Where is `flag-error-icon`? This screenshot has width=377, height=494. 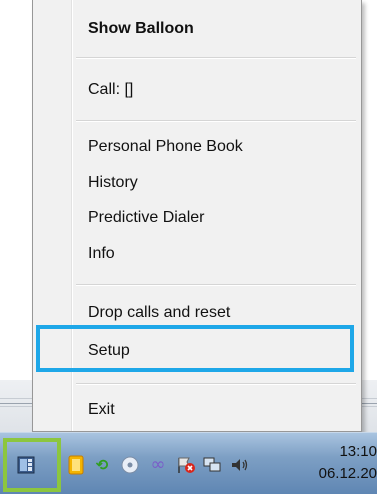
flag-error-icon is located at coordinates (186, 465).